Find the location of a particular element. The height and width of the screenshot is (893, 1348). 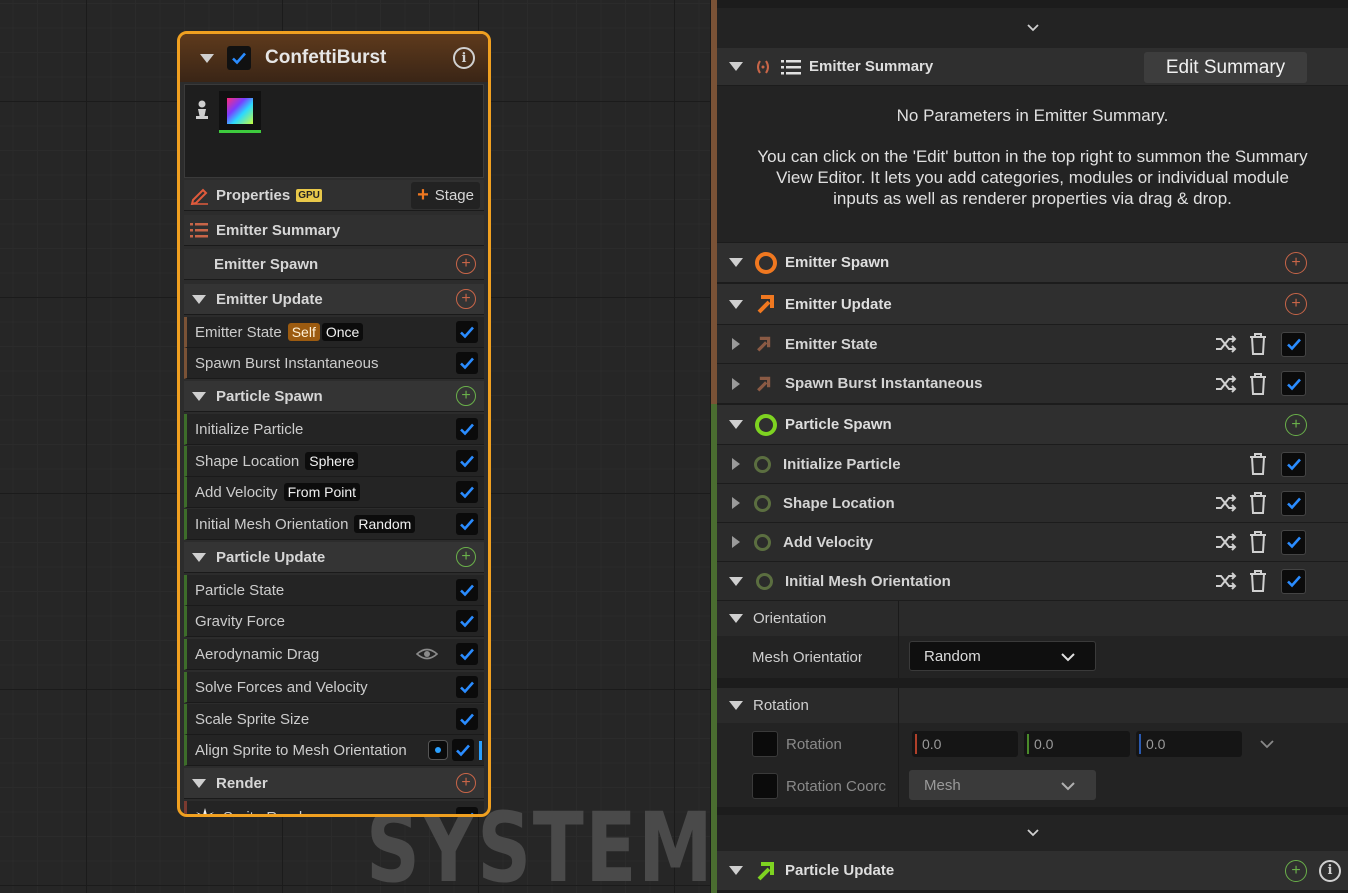

node-header: ConfettiBurst i is located at coordinates (334, 58).